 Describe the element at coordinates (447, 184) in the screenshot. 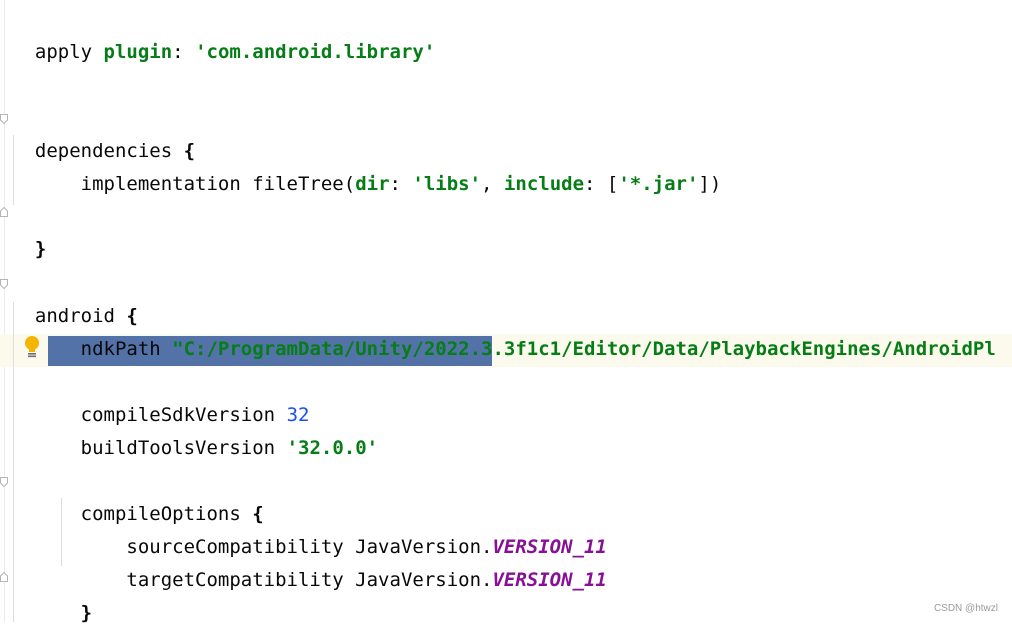

I see `code-token: 'libs'` at that location.